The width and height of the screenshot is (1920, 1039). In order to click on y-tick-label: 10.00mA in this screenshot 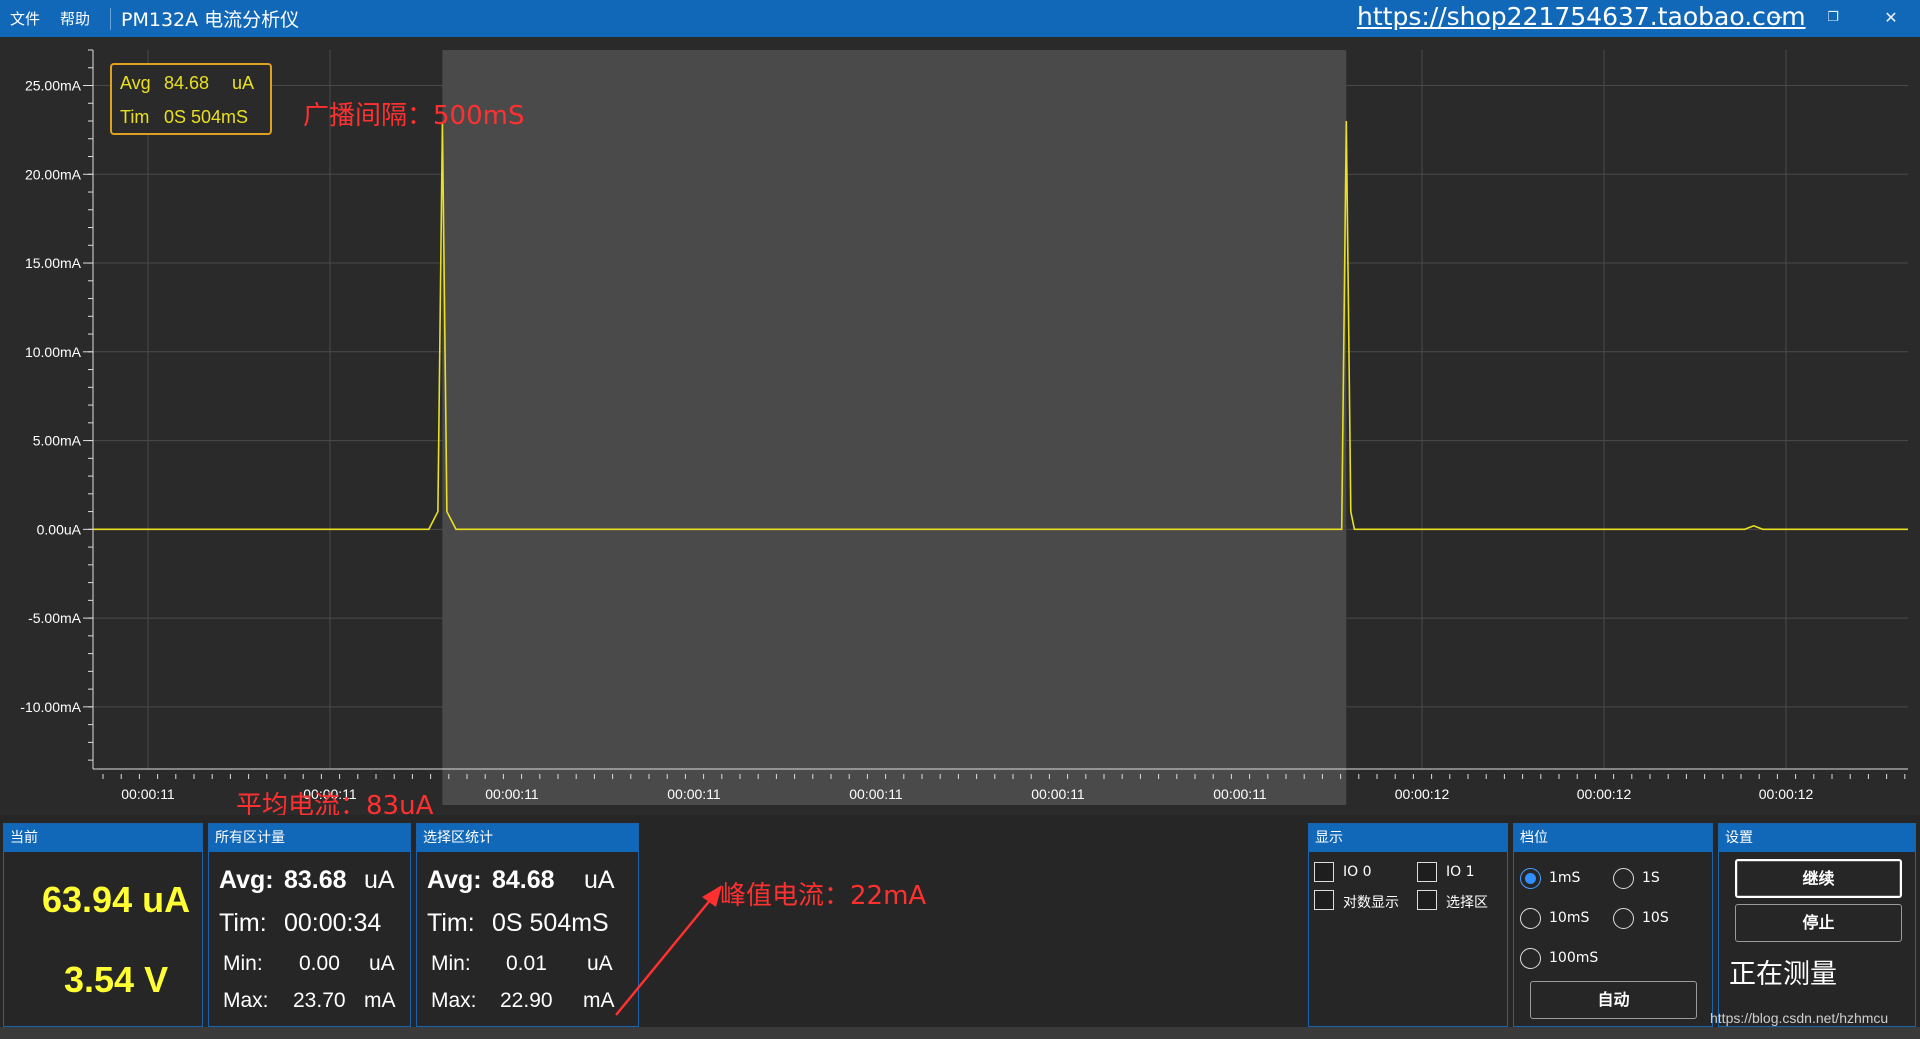, I will do `click(53, 352)`.